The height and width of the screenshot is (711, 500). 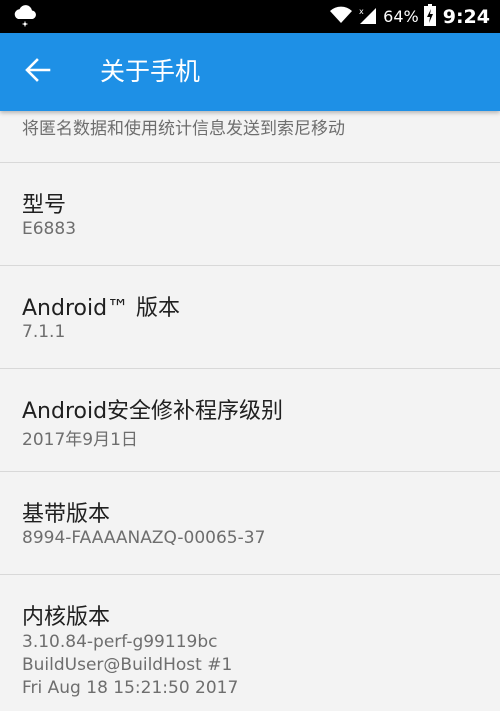 I want to click on back-button, so click(x=38, y=72).